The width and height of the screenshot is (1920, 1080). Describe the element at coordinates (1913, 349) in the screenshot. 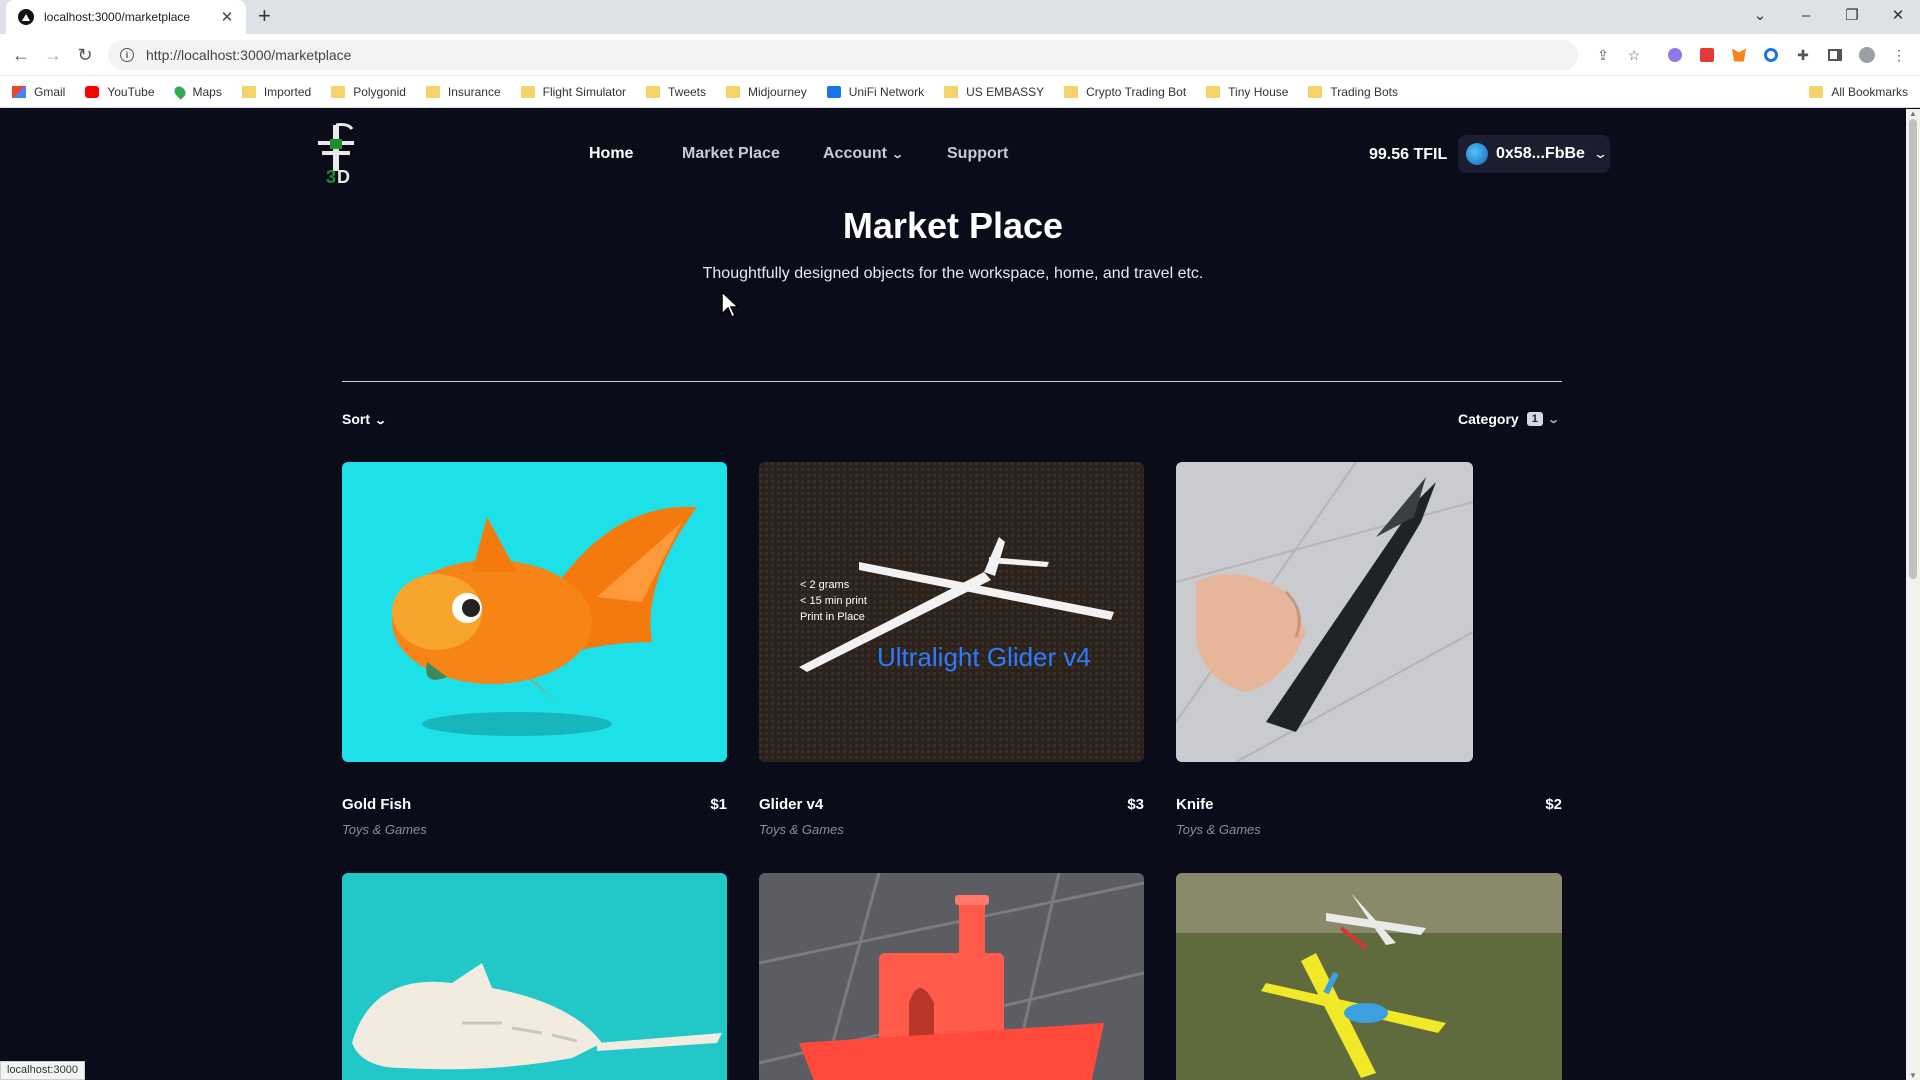

I see `scroll-thumb` at that location.